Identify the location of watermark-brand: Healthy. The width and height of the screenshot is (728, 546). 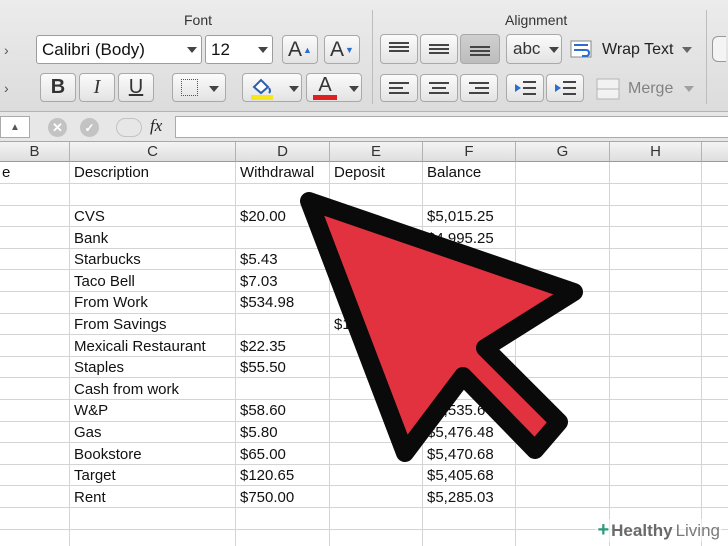
(642, 530).